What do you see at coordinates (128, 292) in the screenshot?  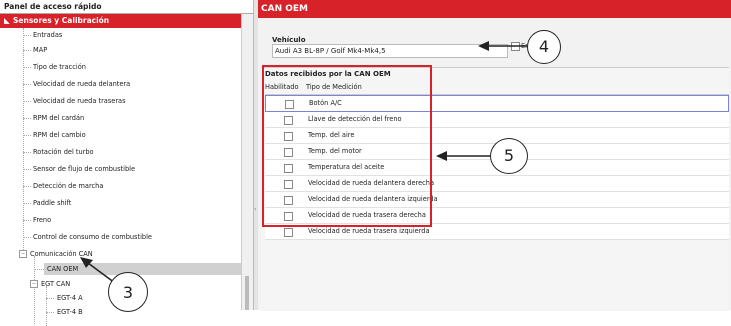 I see `callout-3: 3` at bounding box center [128, 292].